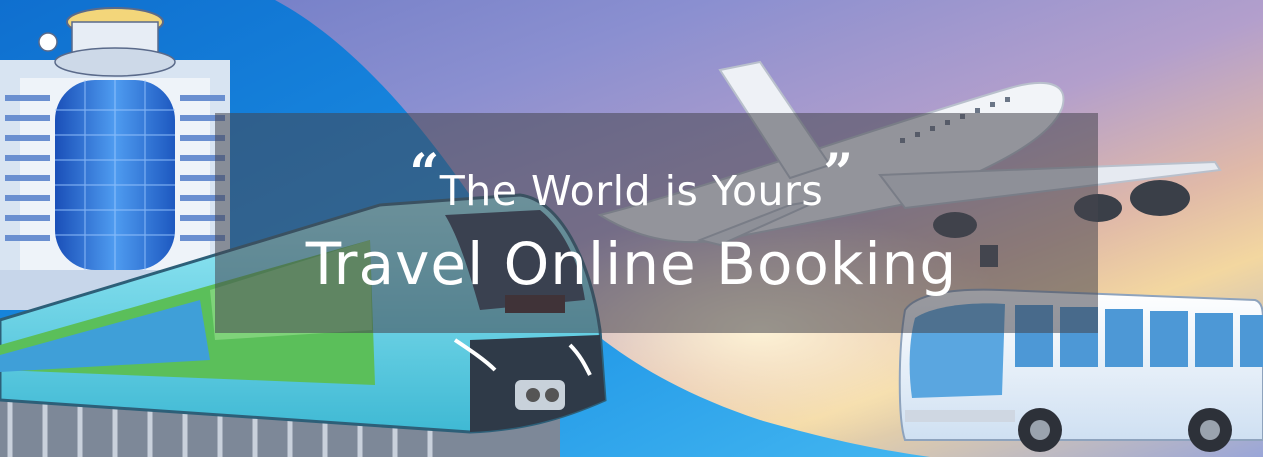 Image resolution: width=1263 pixels, height=457 pixels. What do you see at coordinates (631, 191) in the screenshot?
I see `tagline-text: The World is Yours` at bounding box center [631, 191].